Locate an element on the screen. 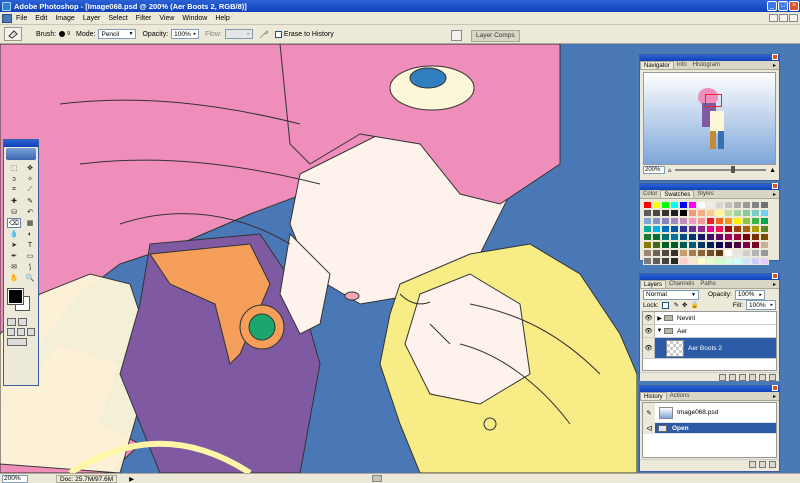 The width and height of the screenshot is (800, 483). zoom-slider-thumb is located at coordinates (733, 169).